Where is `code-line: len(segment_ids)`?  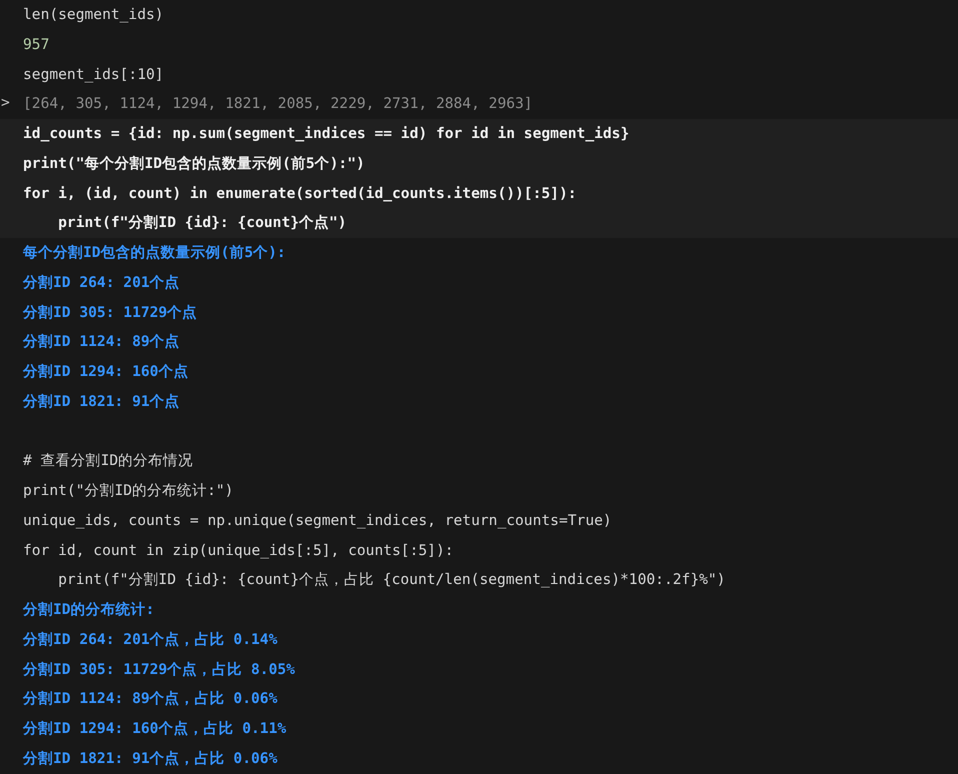
code-line: len(segment_ids) is located at coordinates (93, 15).